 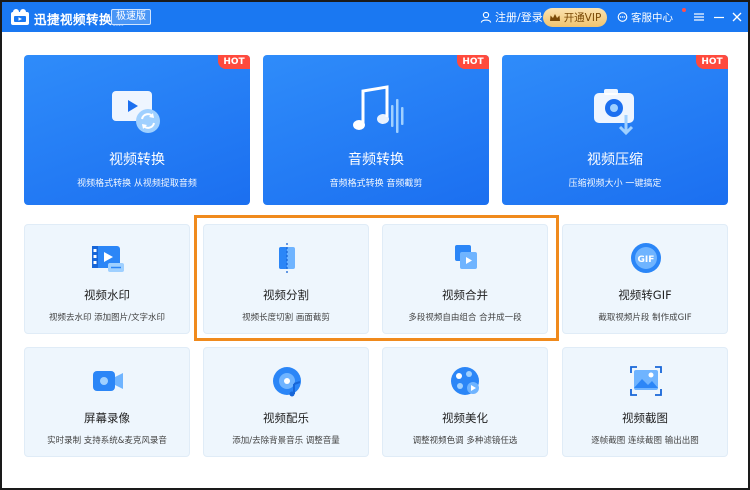 I want to click on video-to-gif-icon: GIF, so click(x=646, y=258).